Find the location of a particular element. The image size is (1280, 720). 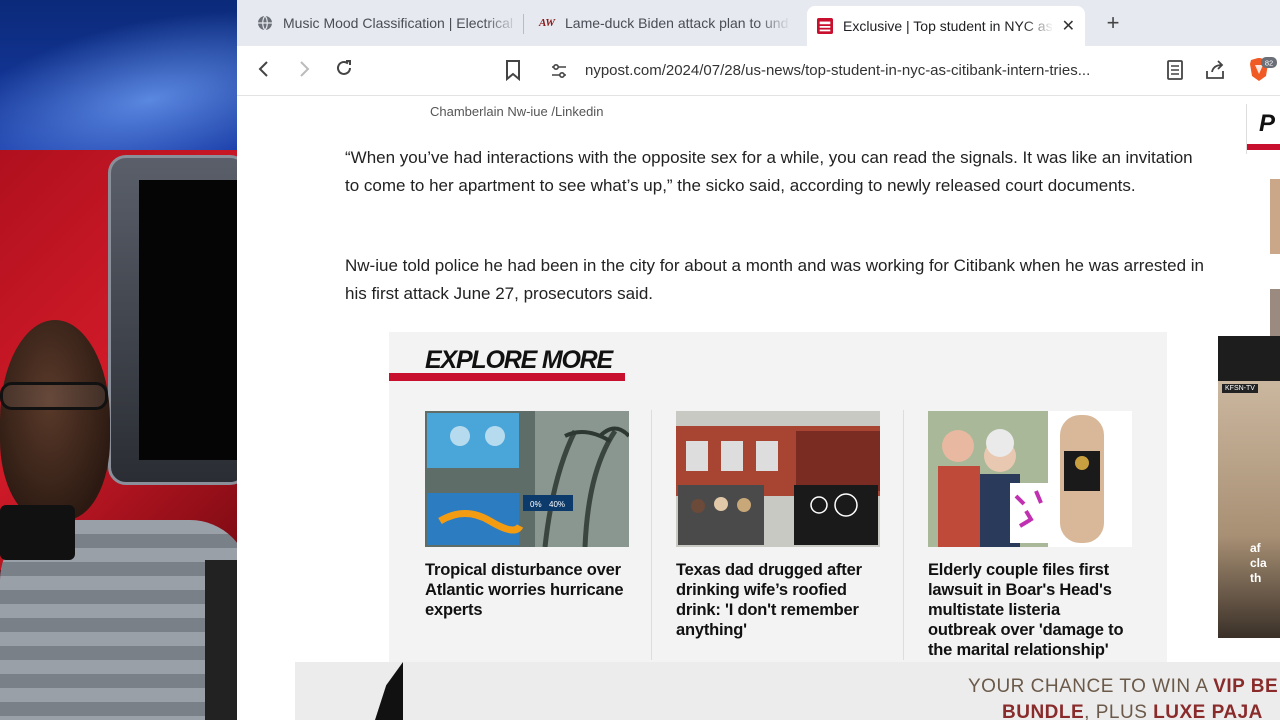

webcam-chair is located at coordinates (221, 640).